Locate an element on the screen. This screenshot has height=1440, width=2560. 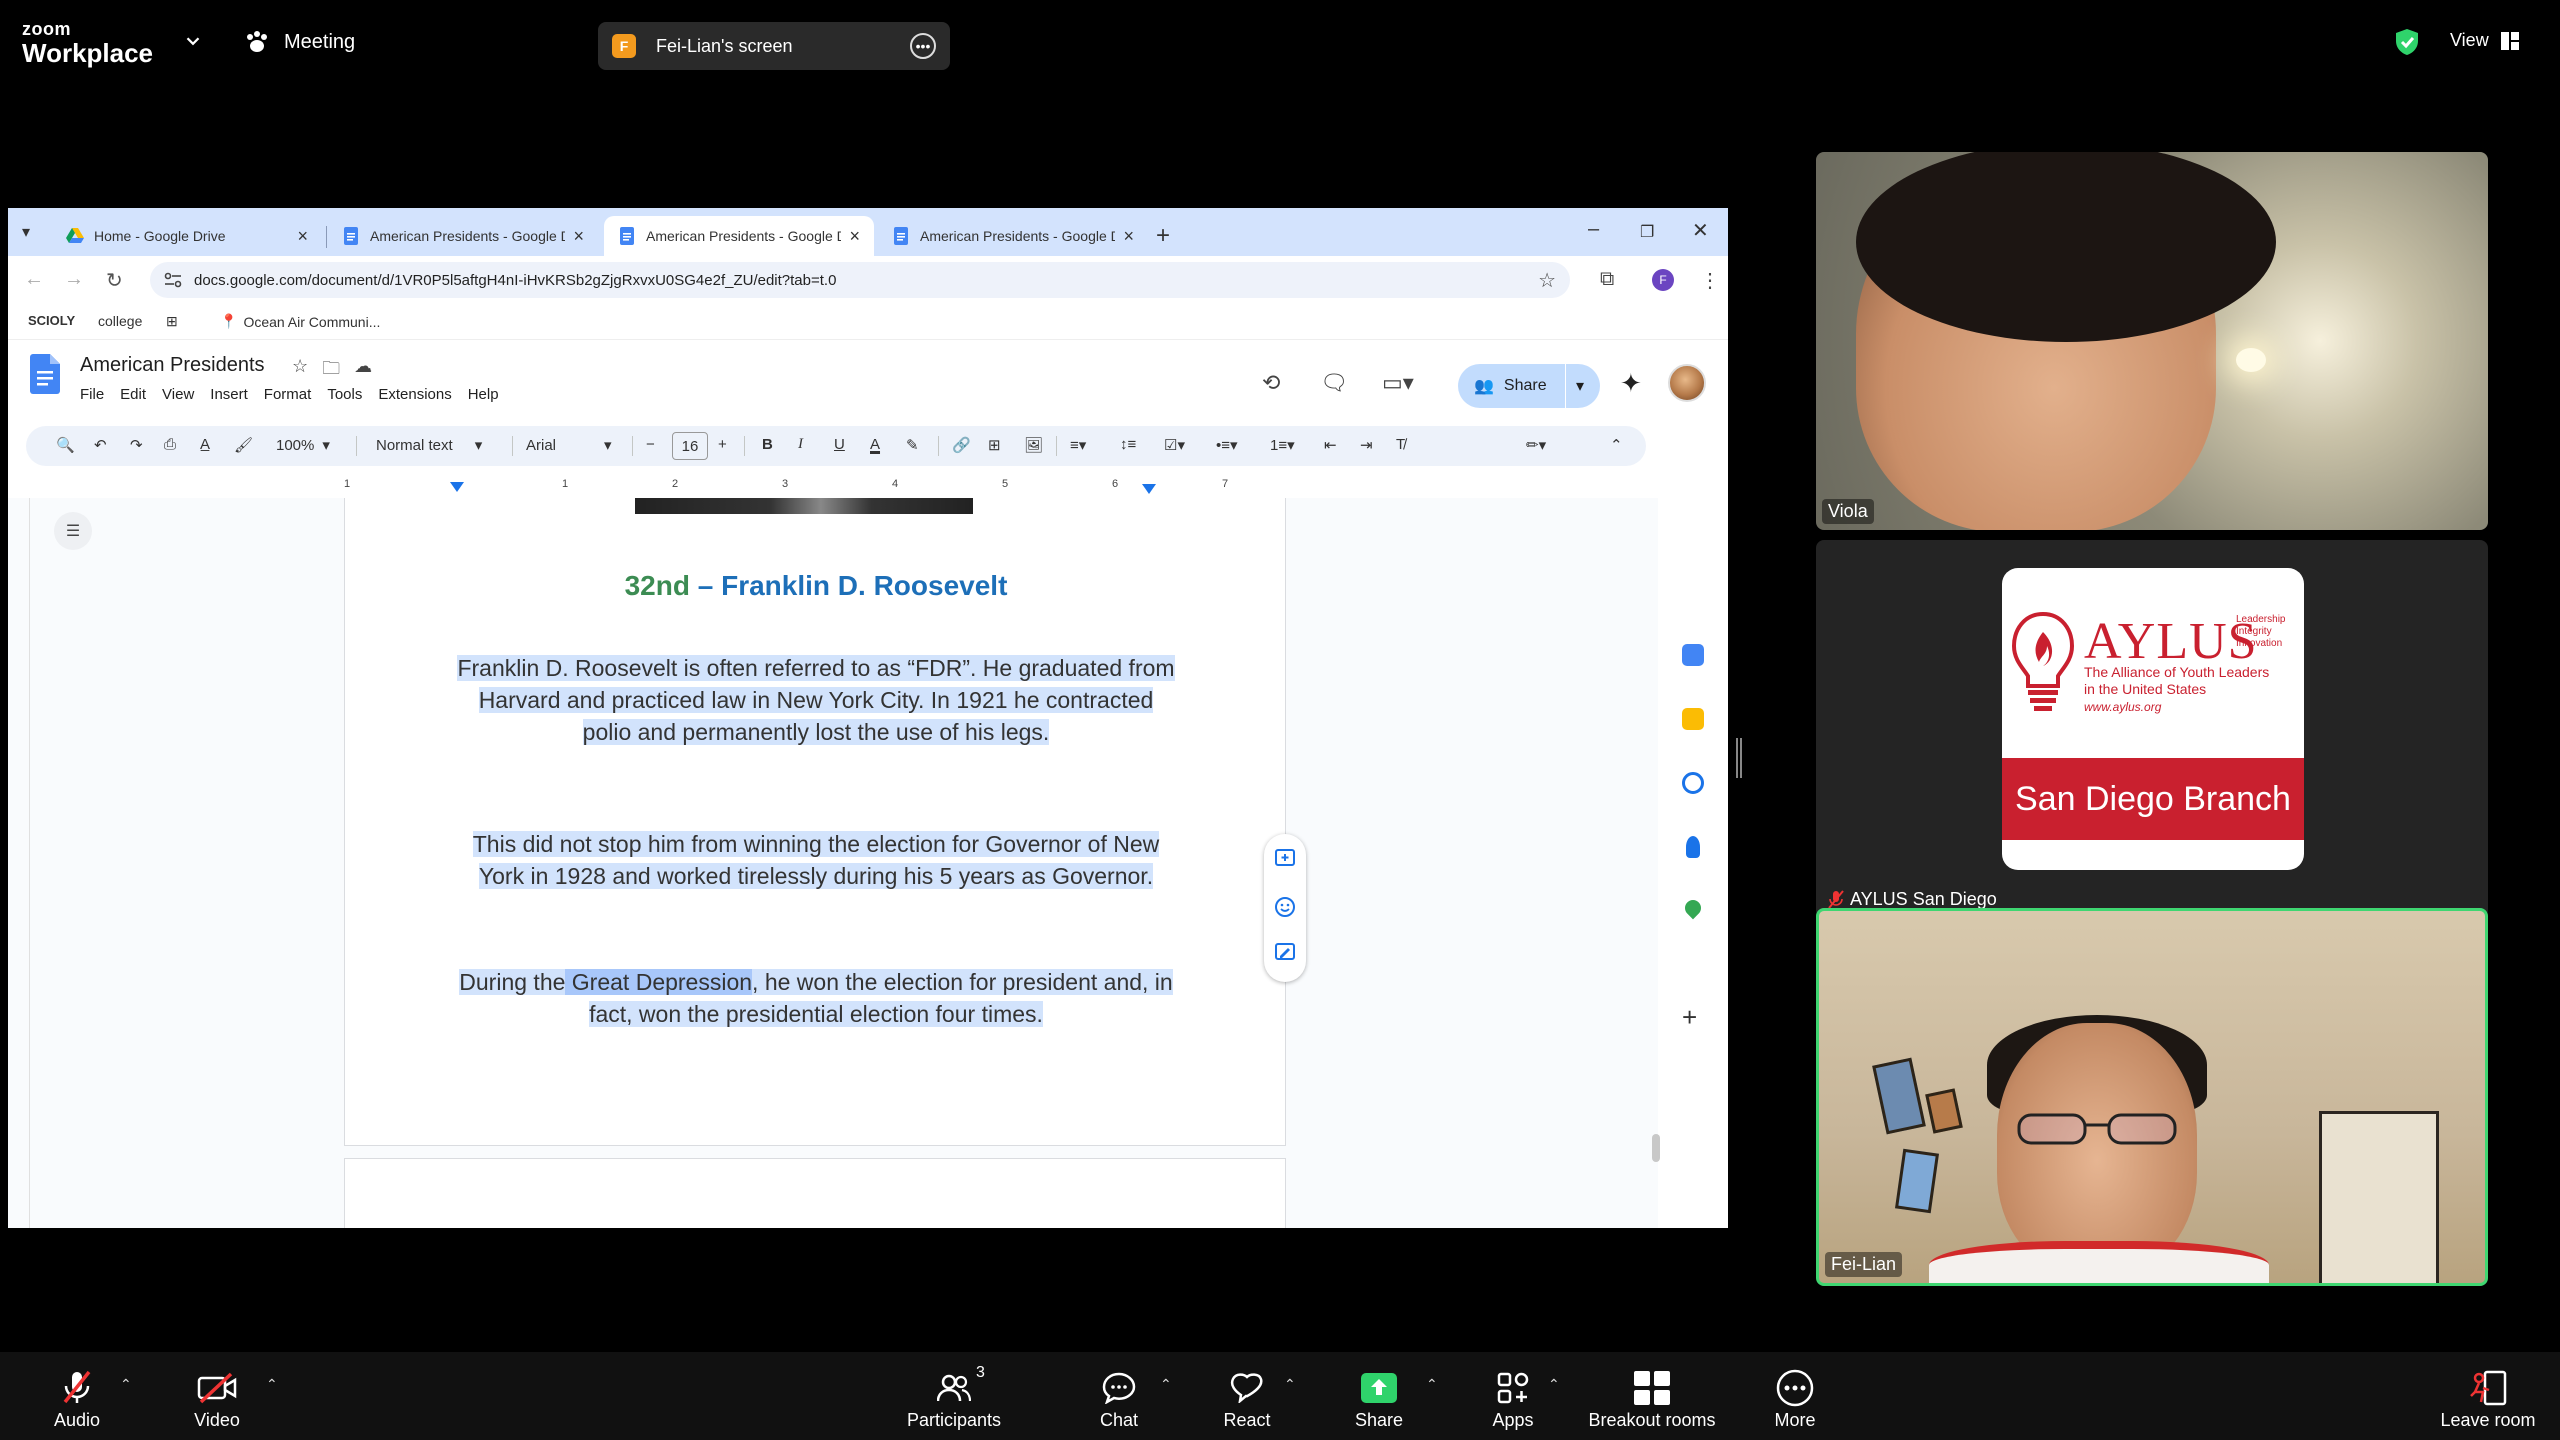
next-document-page is located at coordinates (815, 1193).